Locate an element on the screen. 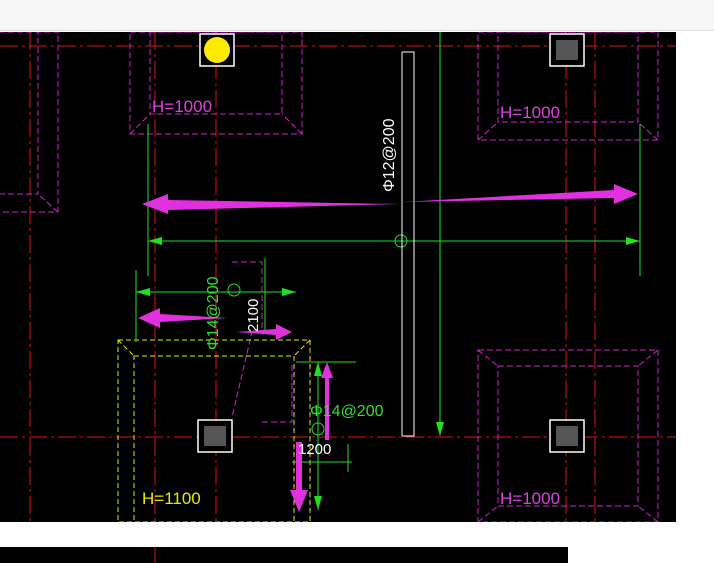 This screenshot has width=714, height=563. column-marker-bottom-left is located at coordinates (215, 436).